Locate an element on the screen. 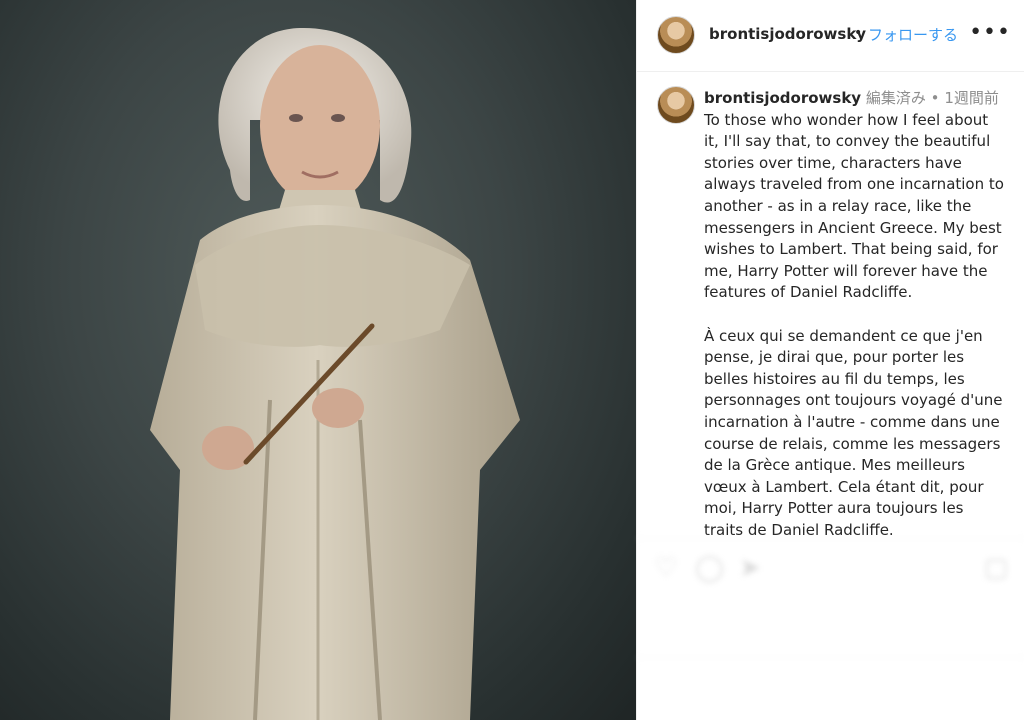  author-username: brontisjodorowsky is located at coordinates (787, 34).